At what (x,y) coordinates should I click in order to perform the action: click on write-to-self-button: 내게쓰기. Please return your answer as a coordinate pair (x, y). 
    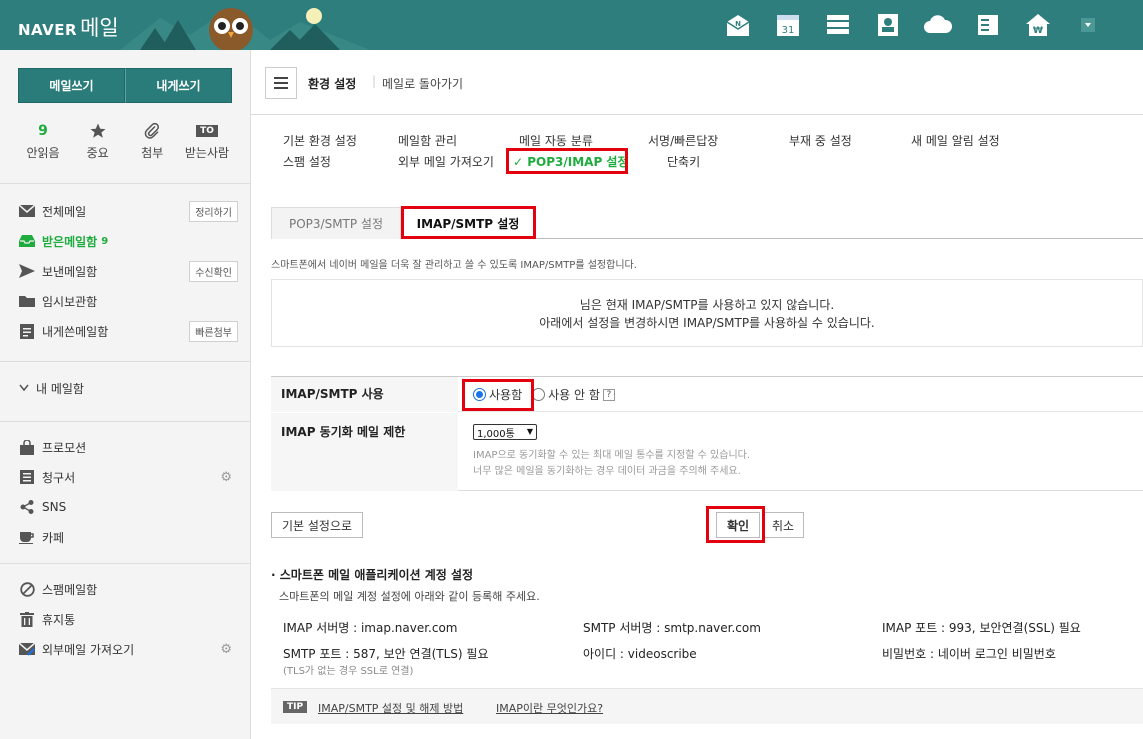
    Looking at the image, I should click on (178, 85).